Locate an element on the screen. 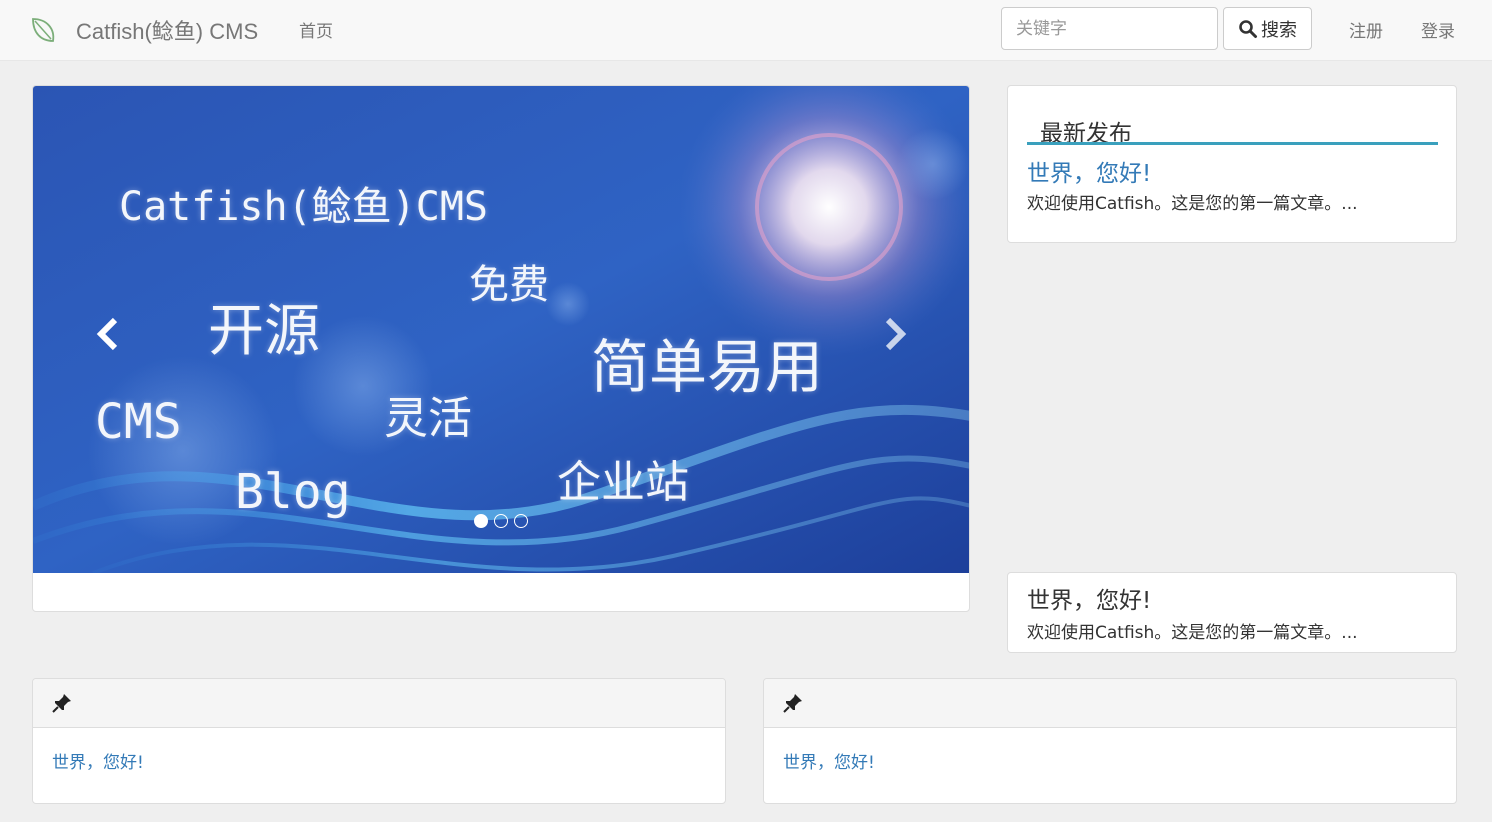 The image size is (1492, 822). banner-title-text: Catfish(鲶鱼)CMS is located at coordinates (303, 207).